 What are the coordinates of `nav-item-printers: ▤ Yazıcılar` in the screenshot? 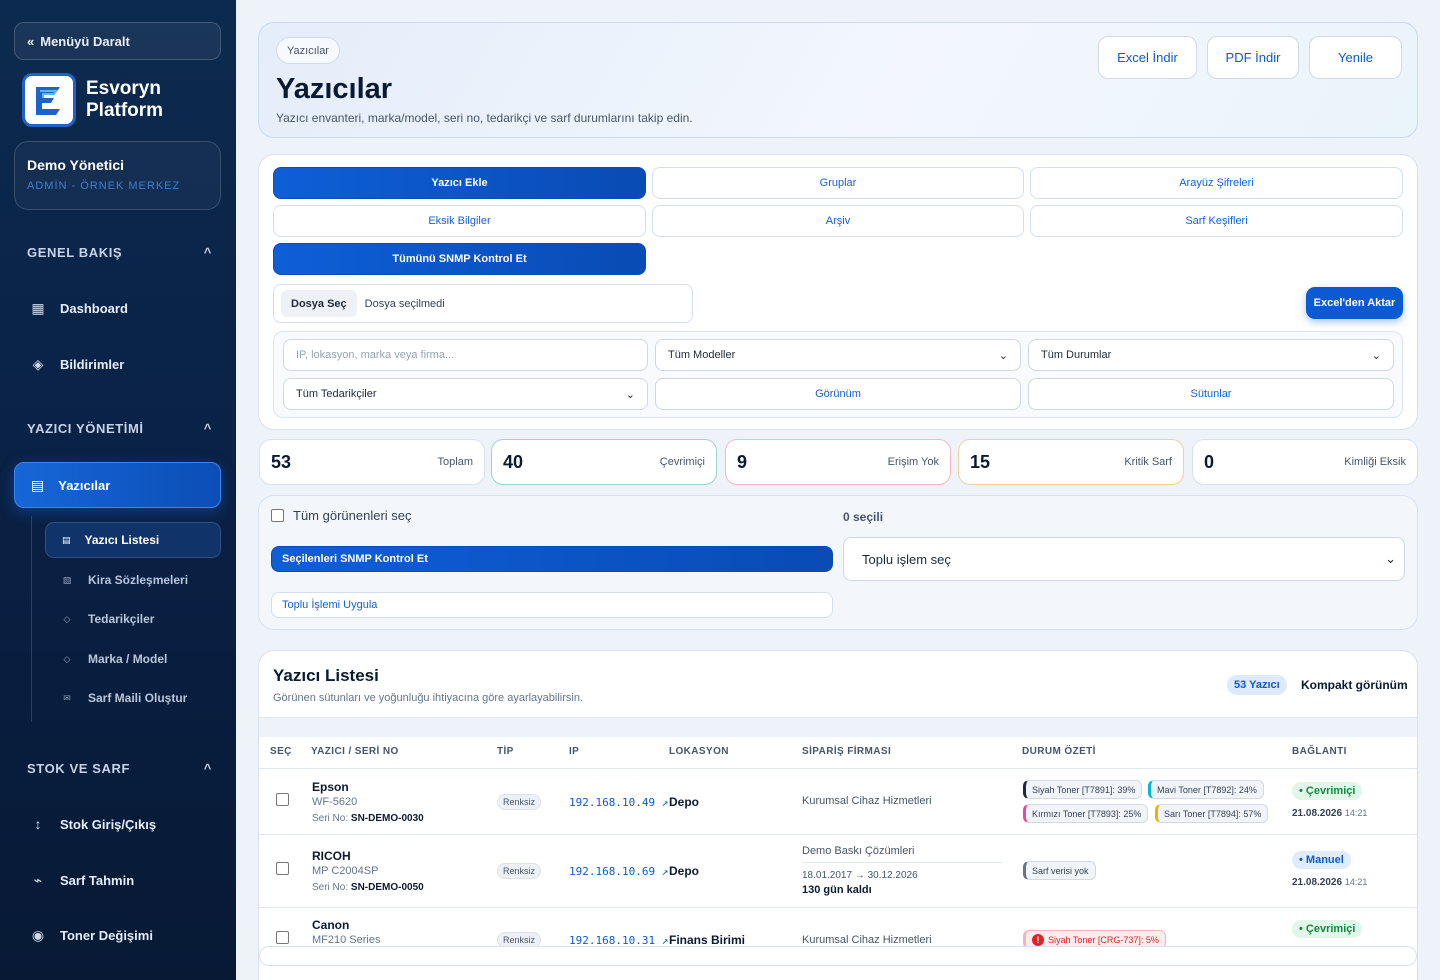 It's located at (117, 485).